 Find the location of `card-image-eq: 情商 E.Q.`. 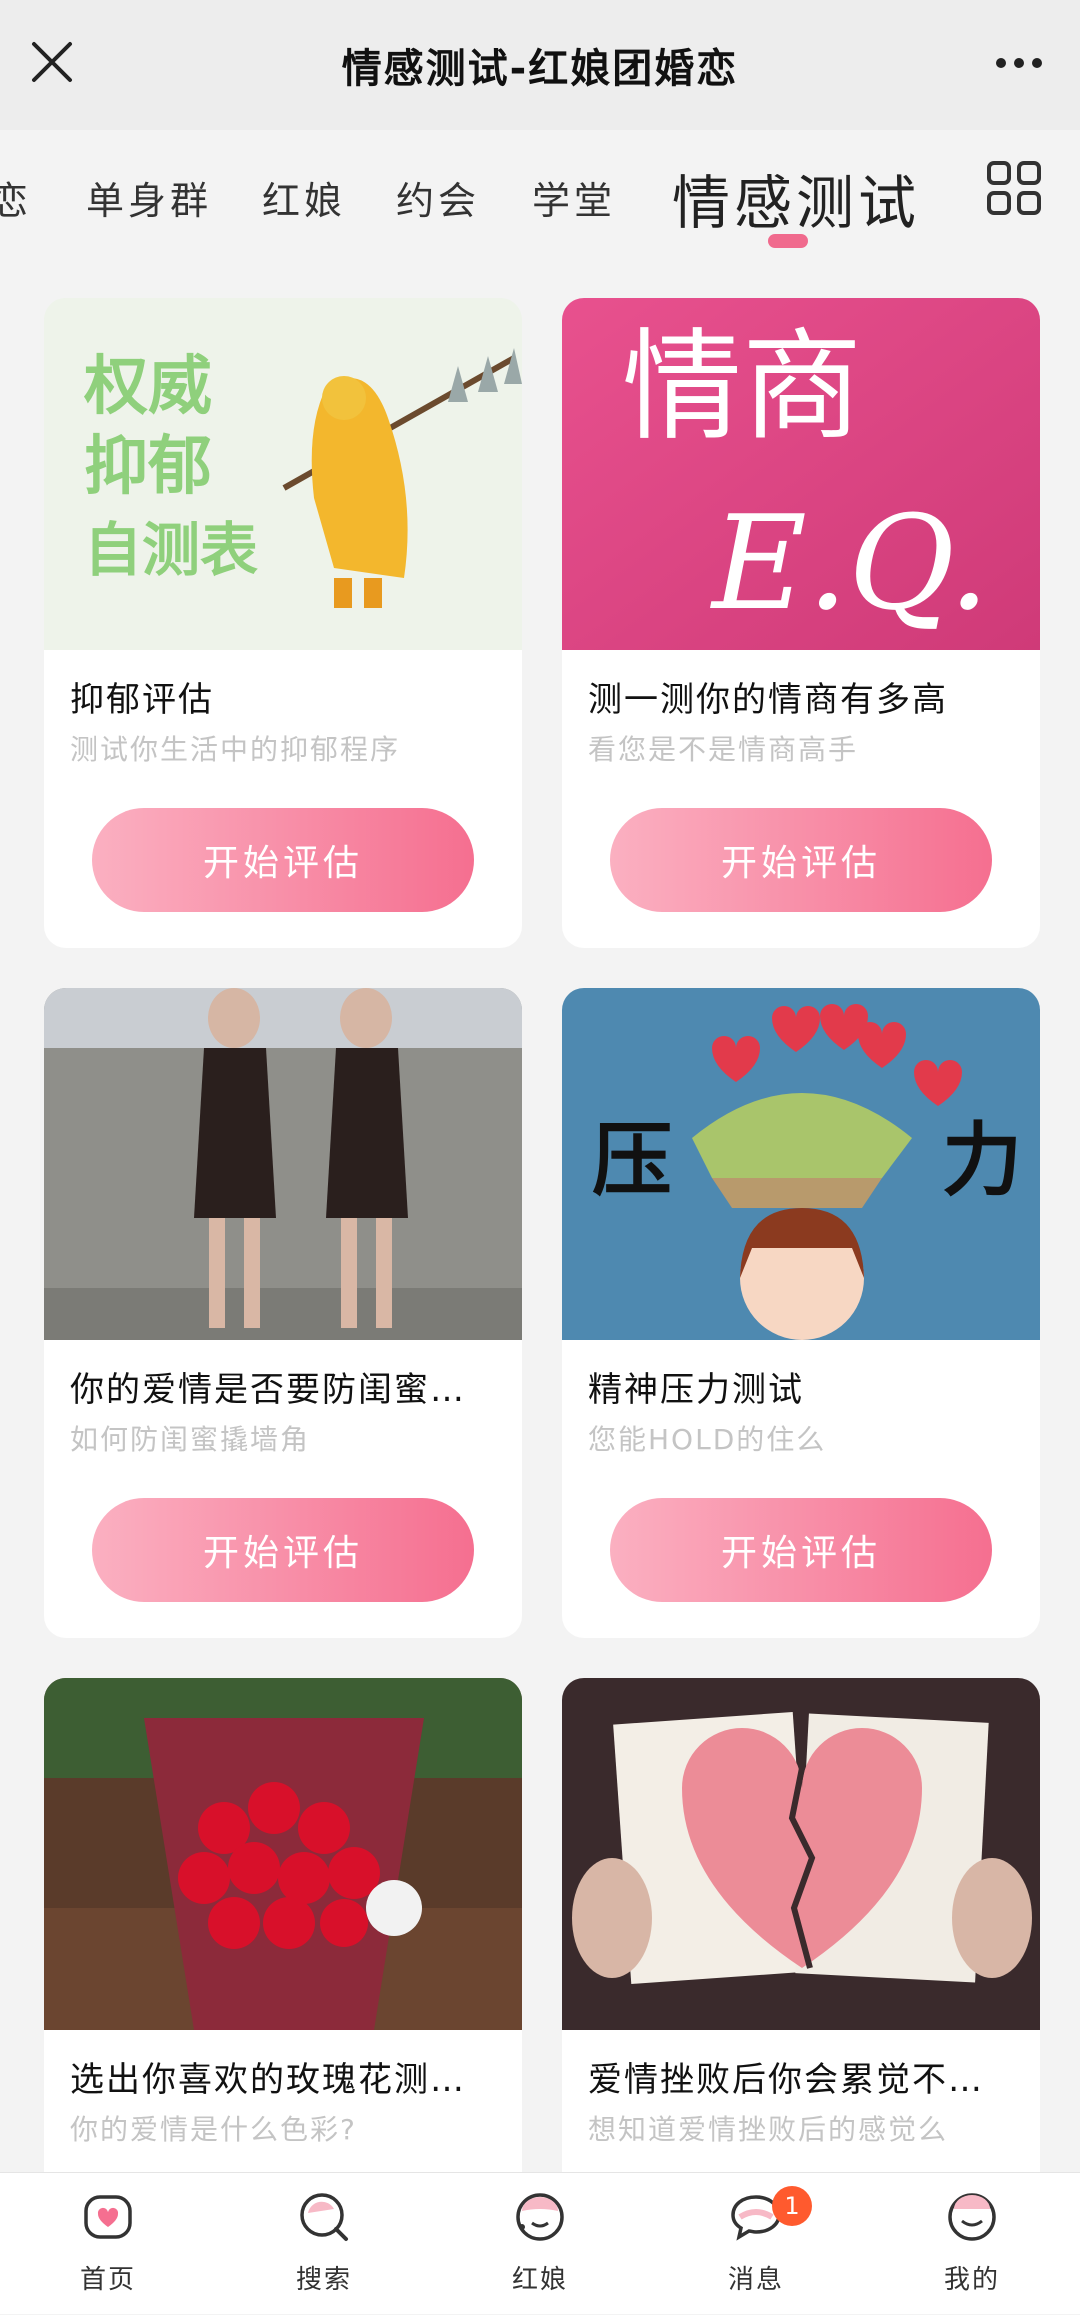

card-image-eq: 情商 E.Q. is located at coordinates (801, 474).